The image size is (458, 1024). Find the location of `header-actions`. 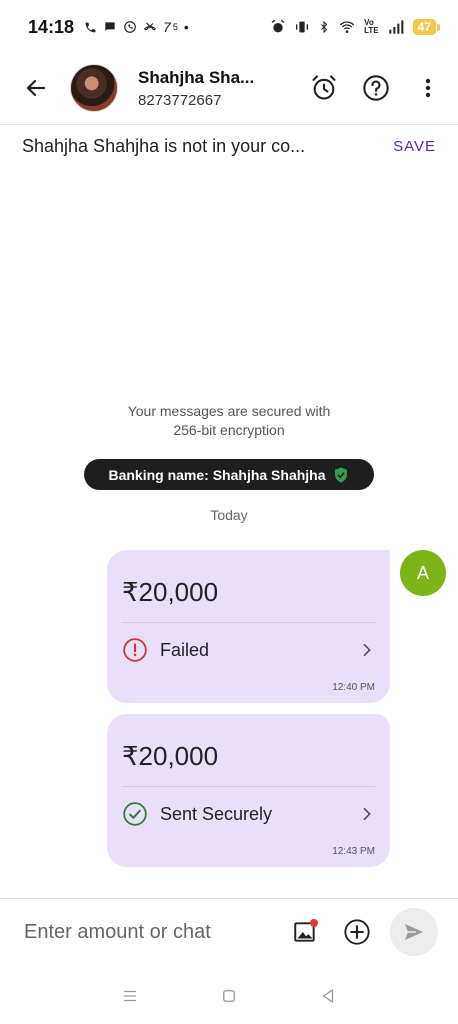

header-actions is located at coordinates (376, 88).